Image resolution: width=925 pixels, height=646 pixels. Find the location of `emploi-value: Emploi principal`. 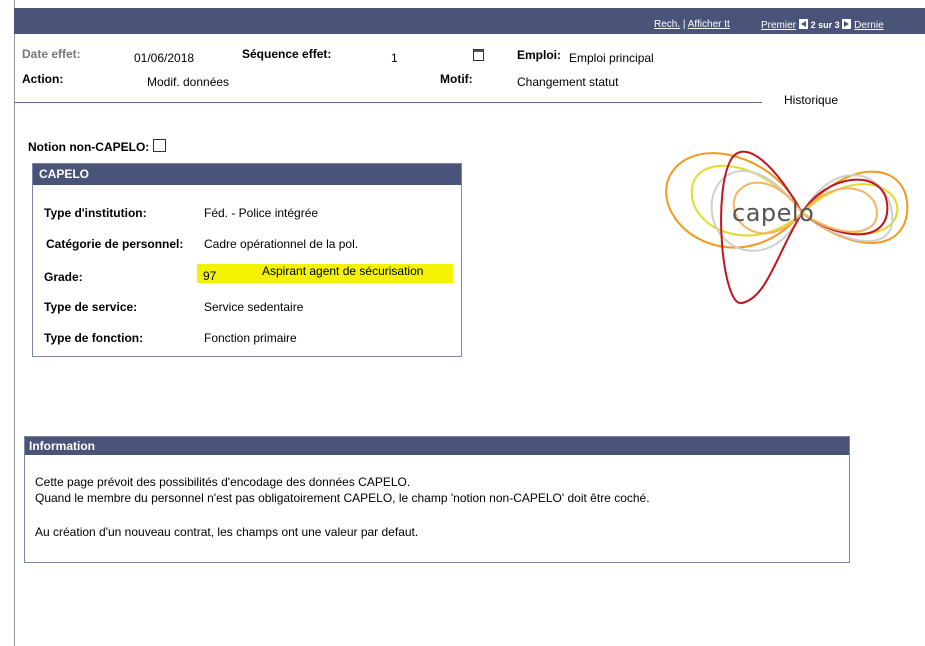

emploi-value: Emploi principal is located at coordinates (611, 58).